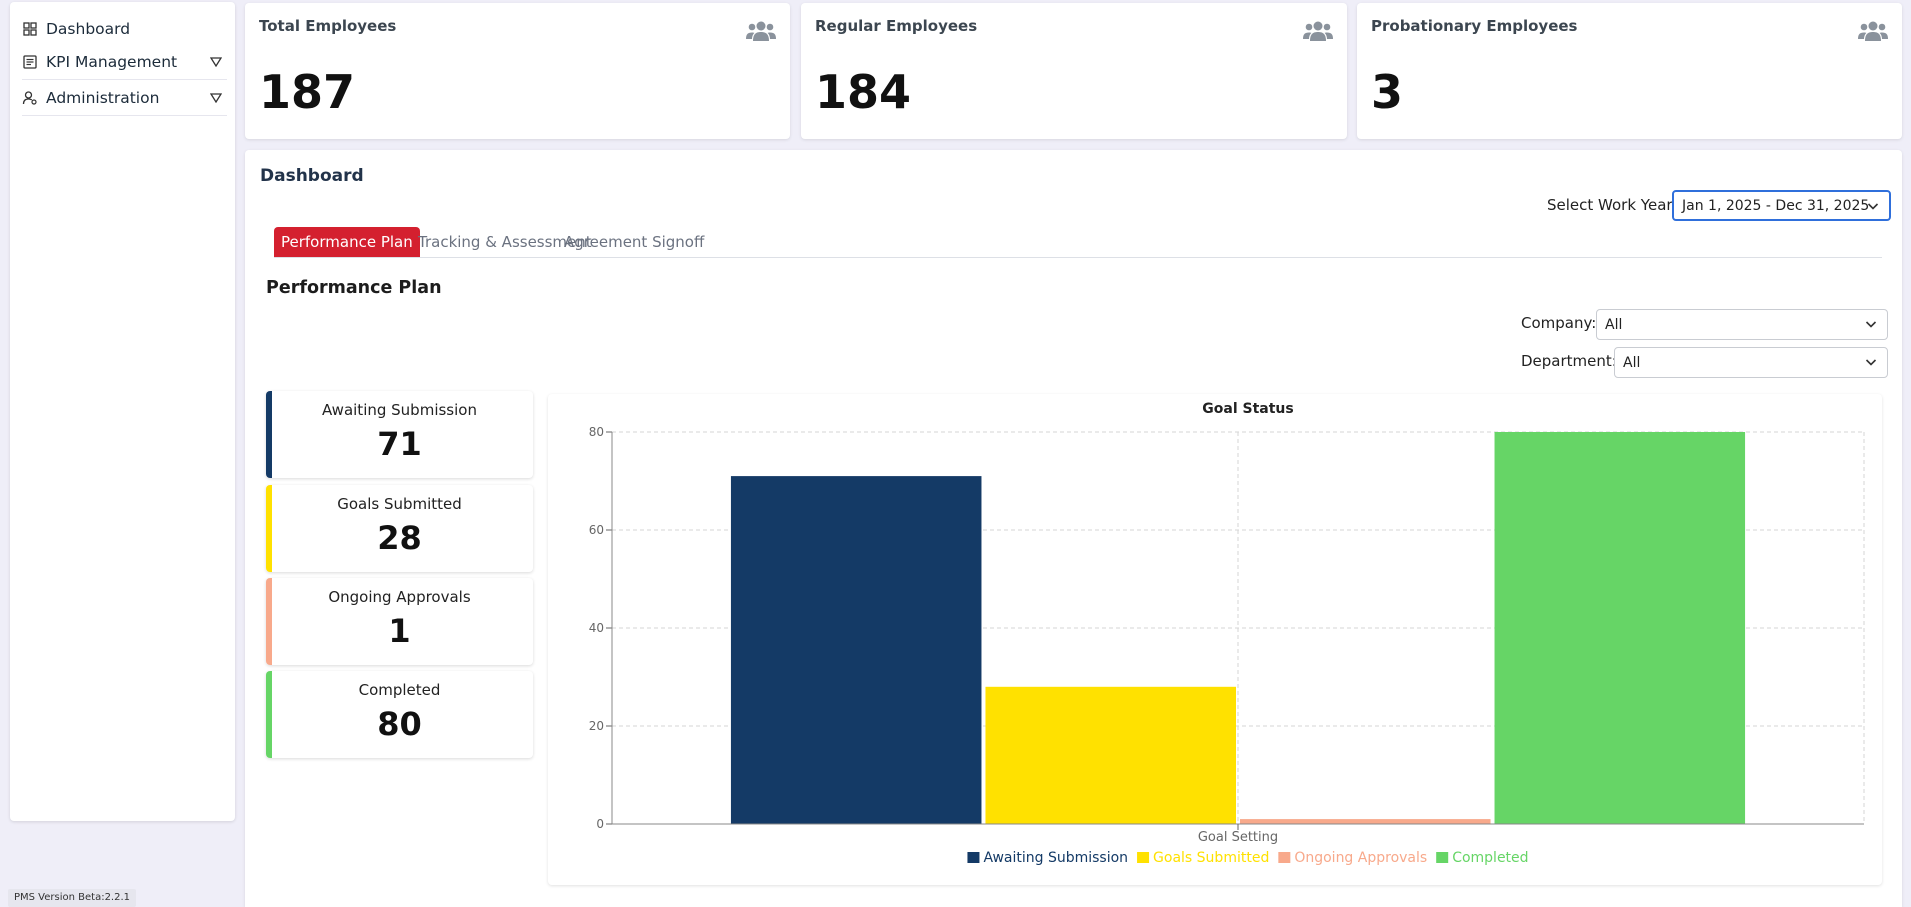 This screenshot has height=907, width=1911. What do you see at coordinates (1776, 205) in the screenshot?
I see `work-year-value: Jan 1, 2025 - Dec 31, 2025` at bounding box center [1776, 205].